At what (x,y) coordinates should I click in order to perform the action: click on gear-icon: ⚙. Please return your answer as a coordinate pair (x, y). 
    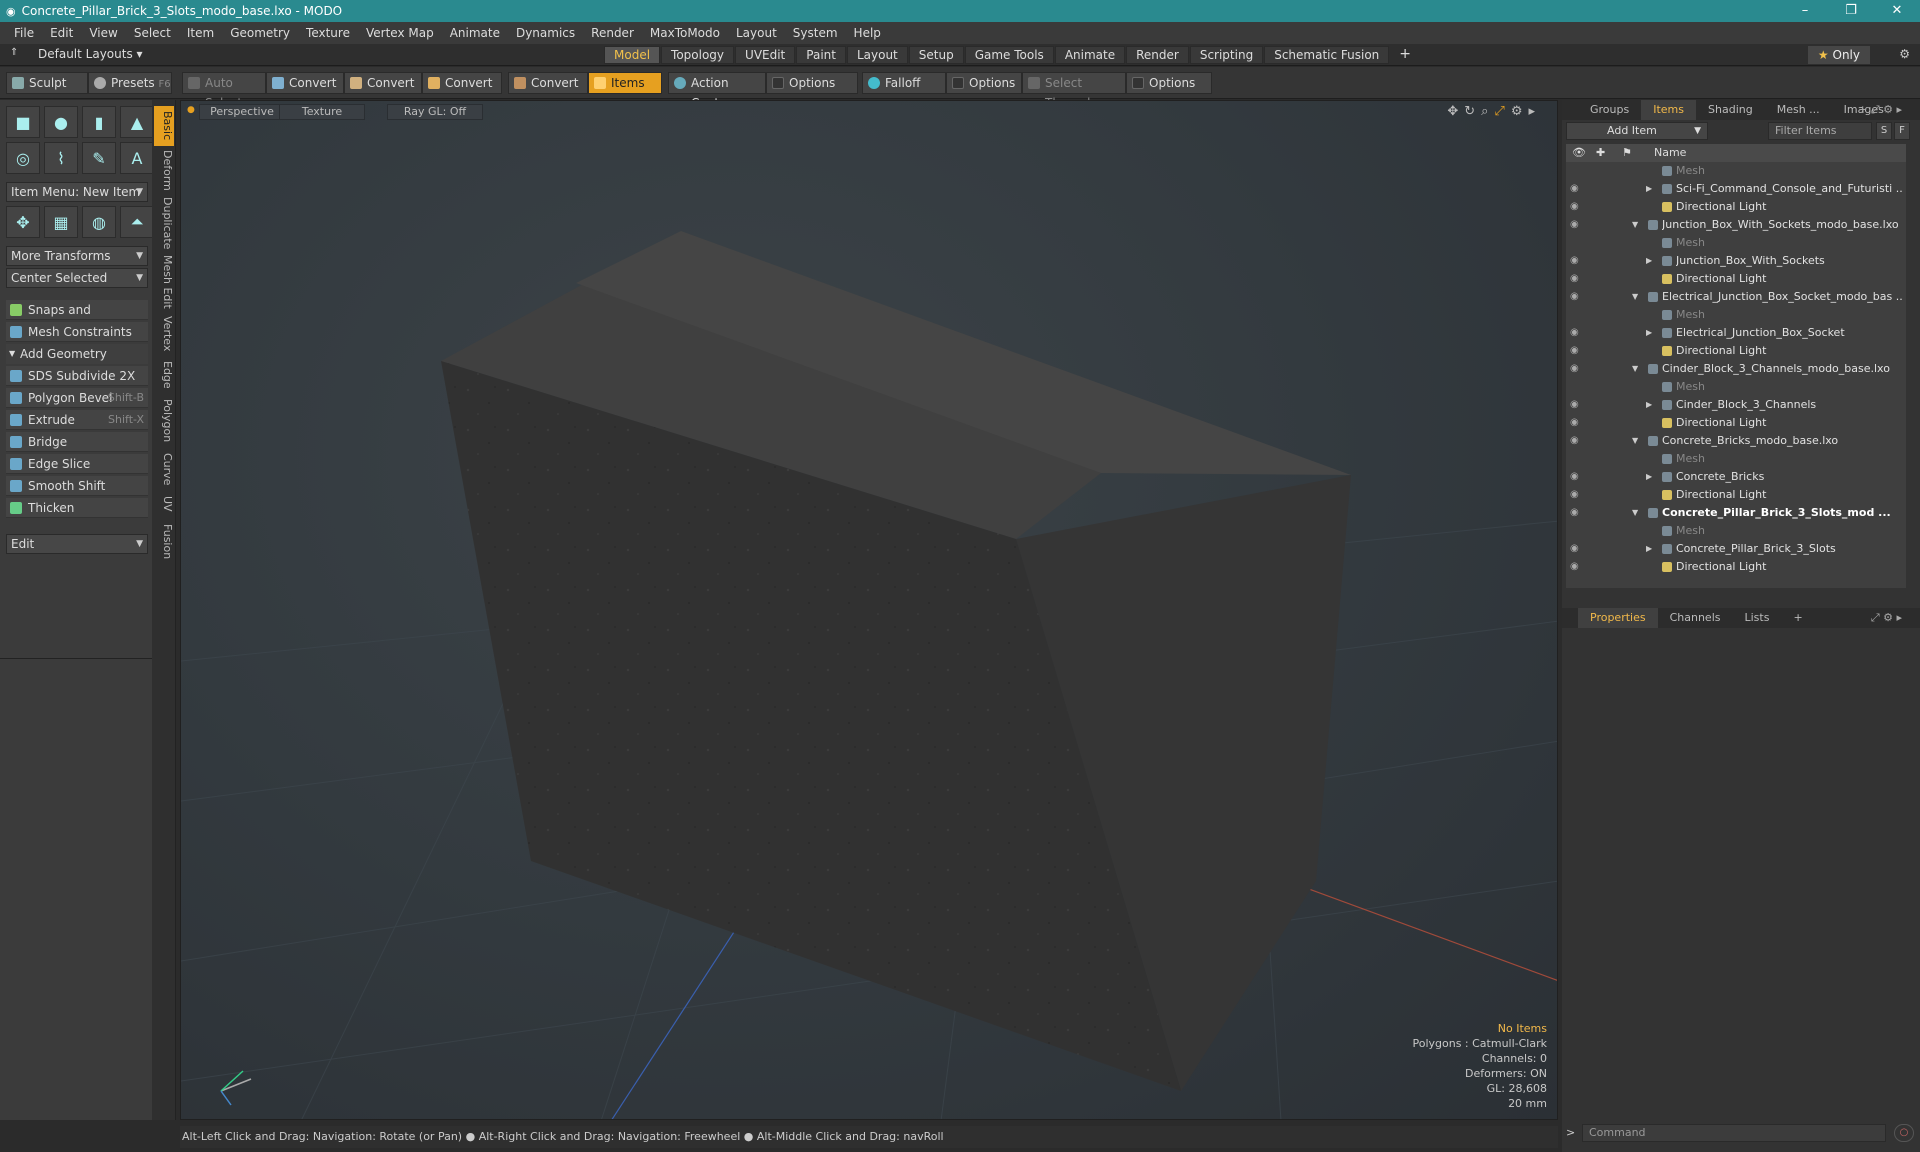
    Looking at the image, I should click on (1904, 54).